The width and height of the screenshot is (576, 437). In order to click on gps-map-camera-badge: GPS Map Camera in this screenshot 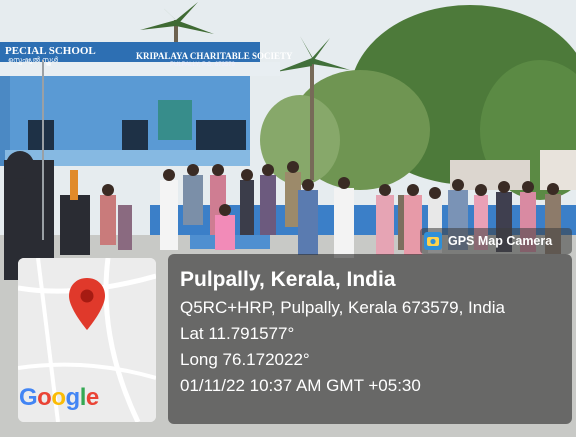, I will do `click(496, 241)`.